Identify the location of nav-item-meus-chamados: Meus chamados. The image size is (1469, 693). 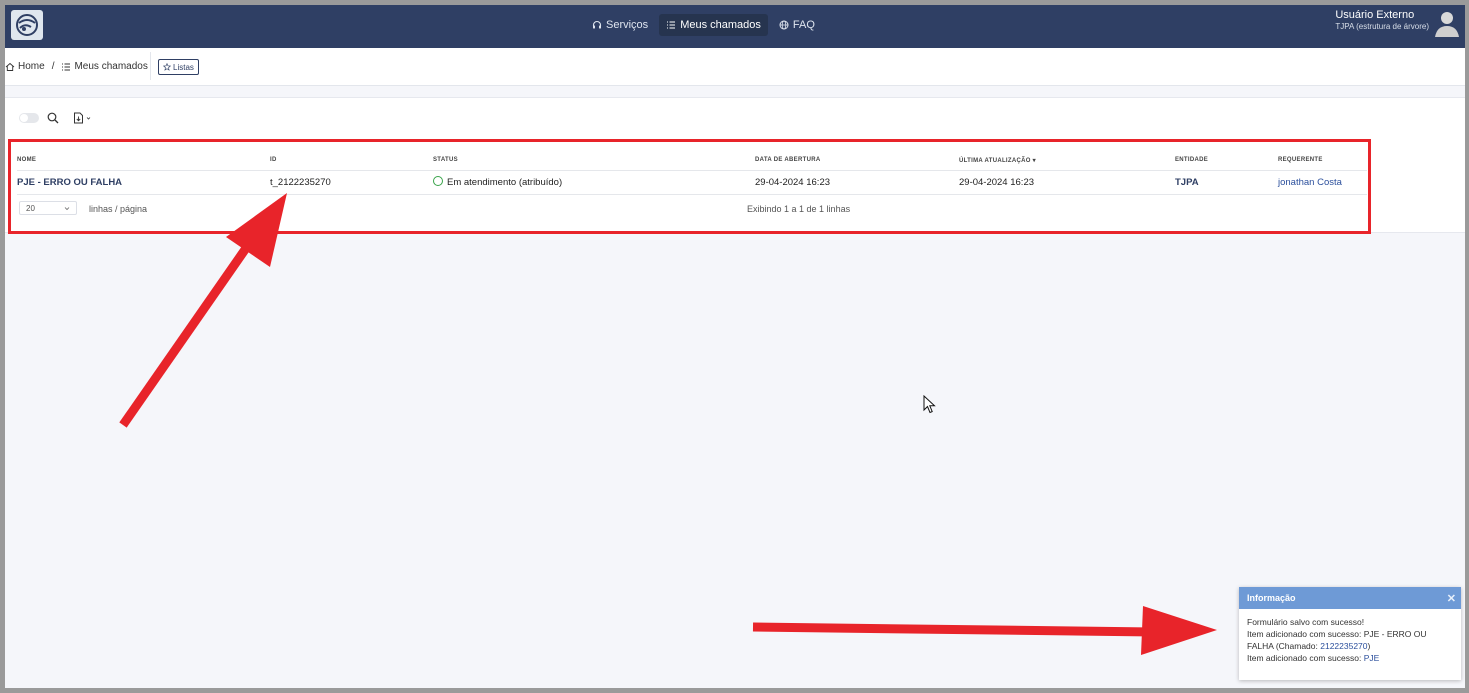
(713, 25).